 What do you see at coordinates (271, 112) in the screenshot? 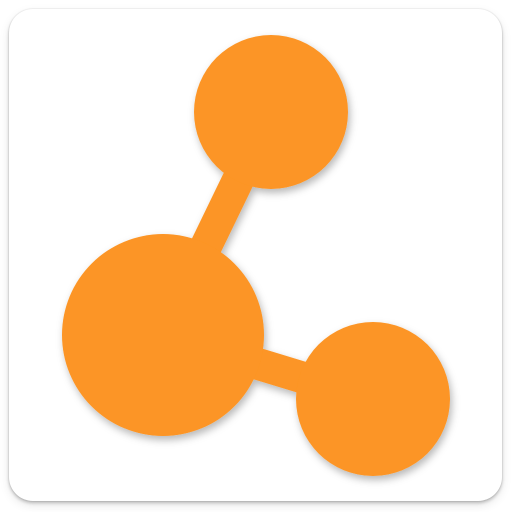
I see `node-top` at bounding box center [271, 112].